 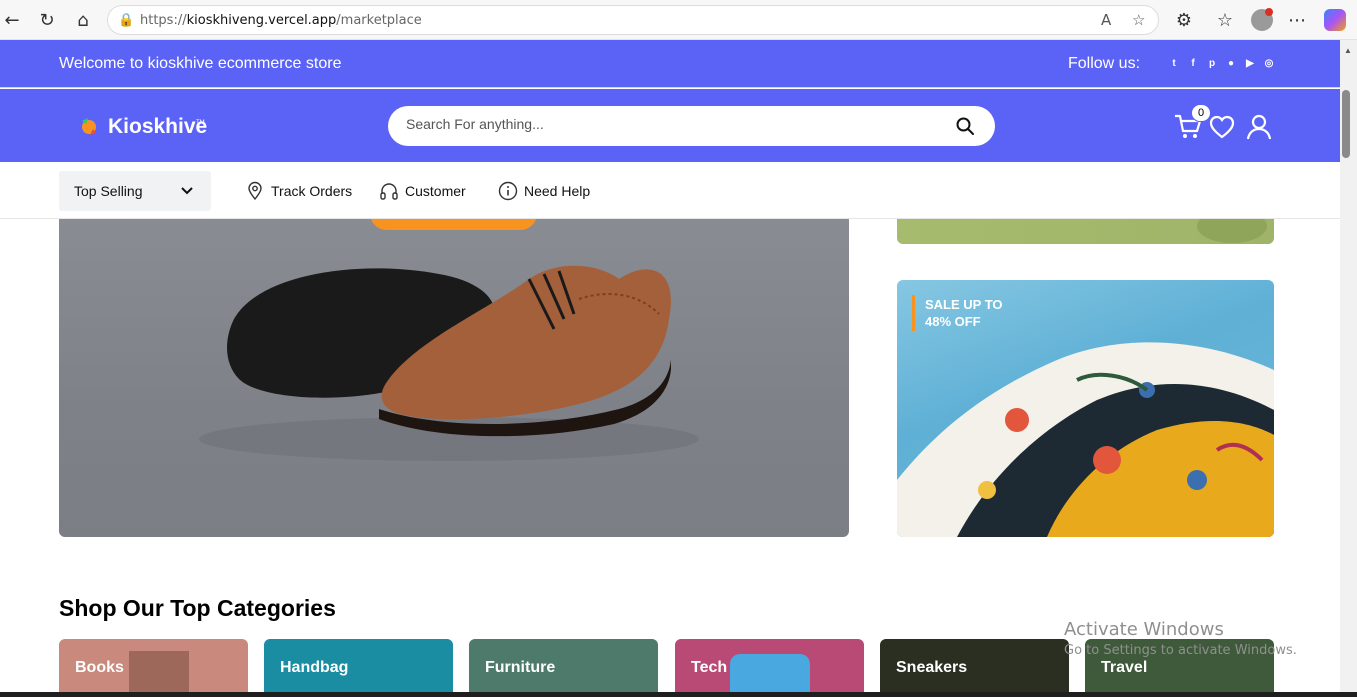 I want to click on nav-label: Track Orders, so click(x=312, y=191).